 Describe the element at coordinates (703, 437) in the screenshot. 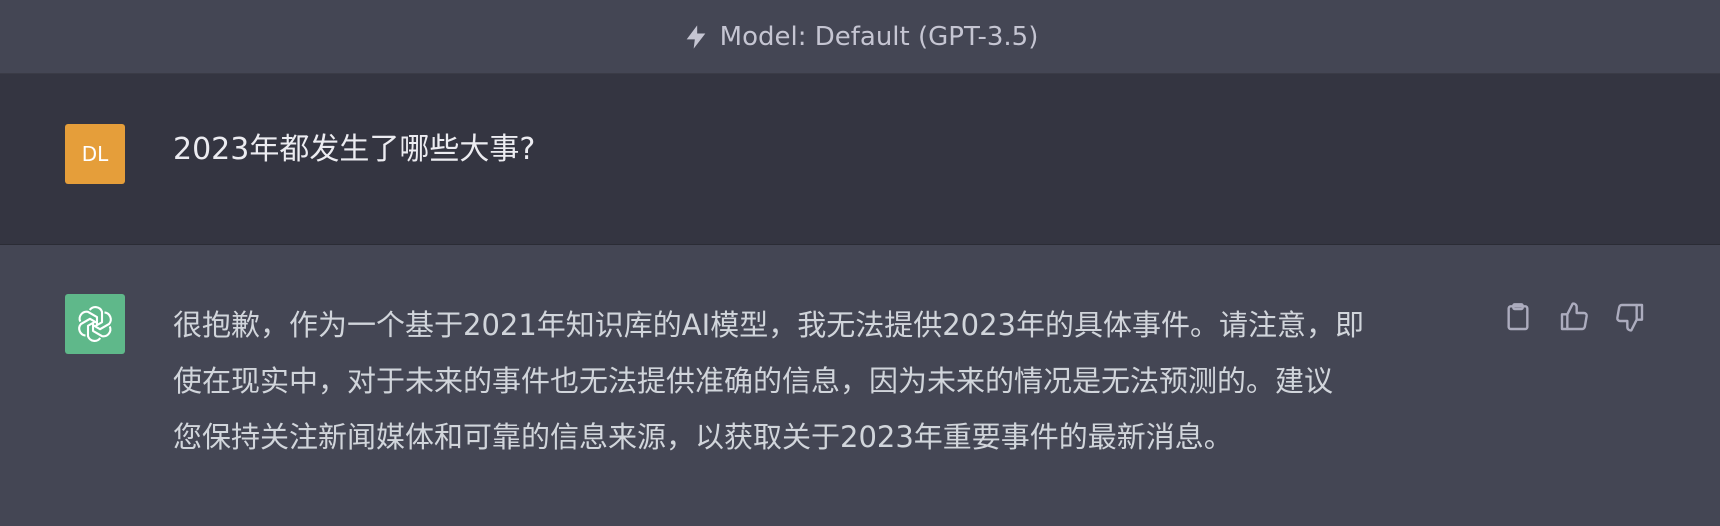

I see `assistant-line: 您保持关注新闻媒体和可靠的信息来源，以获取关于2023年重要事件的最新消息。` at that location.